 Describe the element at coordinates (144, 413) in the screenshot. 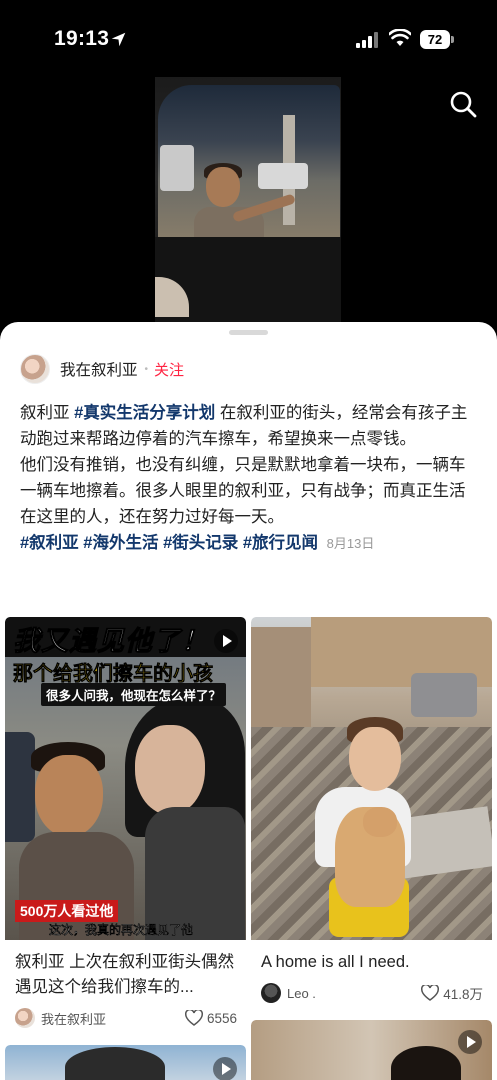

I see `hashtag-link: #真实生活分享计划` at that location.